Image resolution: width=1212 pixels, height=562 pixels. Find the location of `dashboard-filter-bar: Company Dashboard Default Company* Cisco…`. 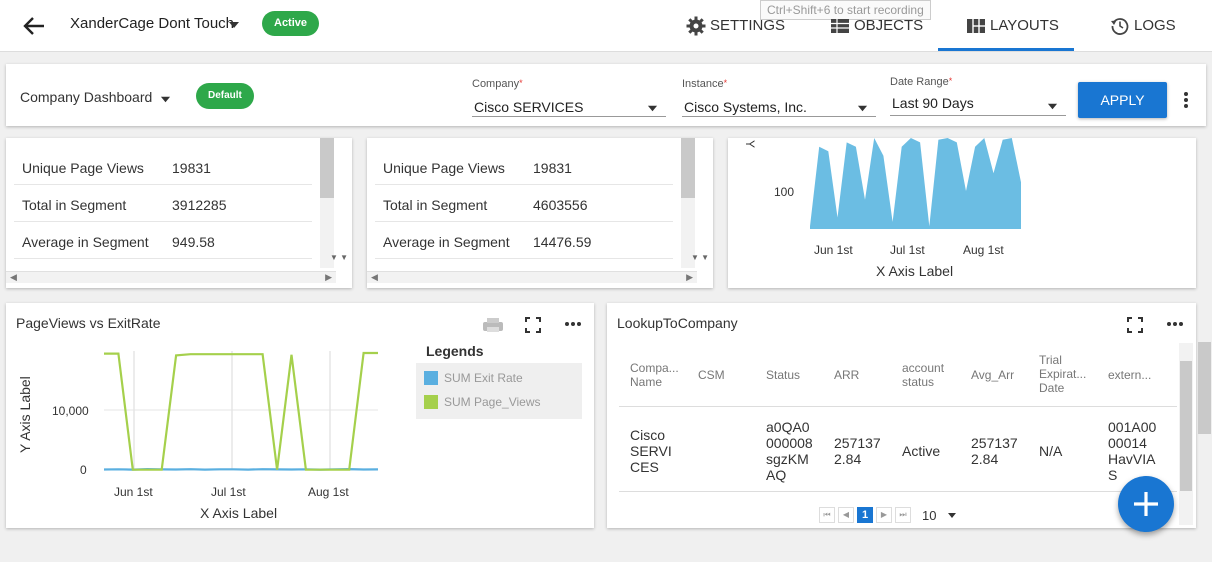

dashboard-filter-bar: Company Dashboard Default Company* Cisco… is located at coordinates (606, 95).